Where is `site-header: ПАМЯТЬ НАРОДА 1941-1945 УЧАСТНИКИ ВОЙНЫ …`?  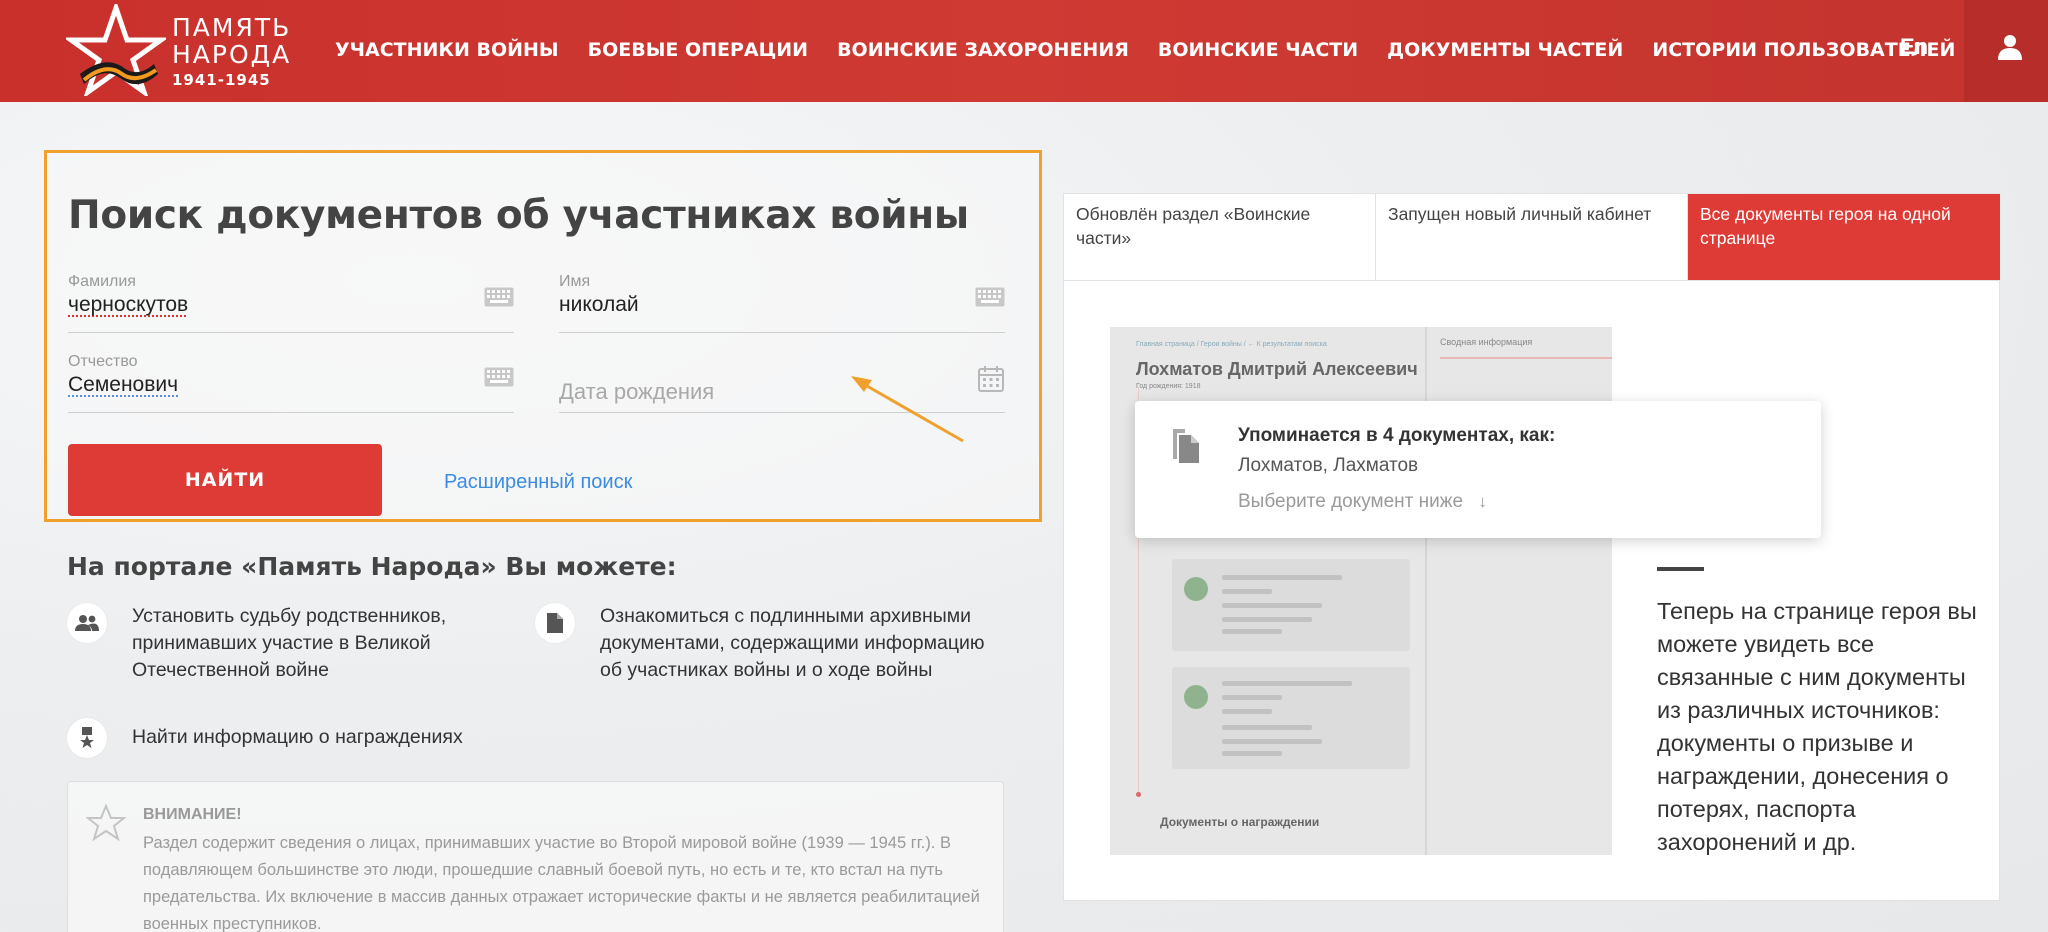
site-header: ПАМЯТЬ НАРОДА 1941-1945 УЧАСТНИКИ ВОЙНЫ … is located at coordinates (1024, 51).